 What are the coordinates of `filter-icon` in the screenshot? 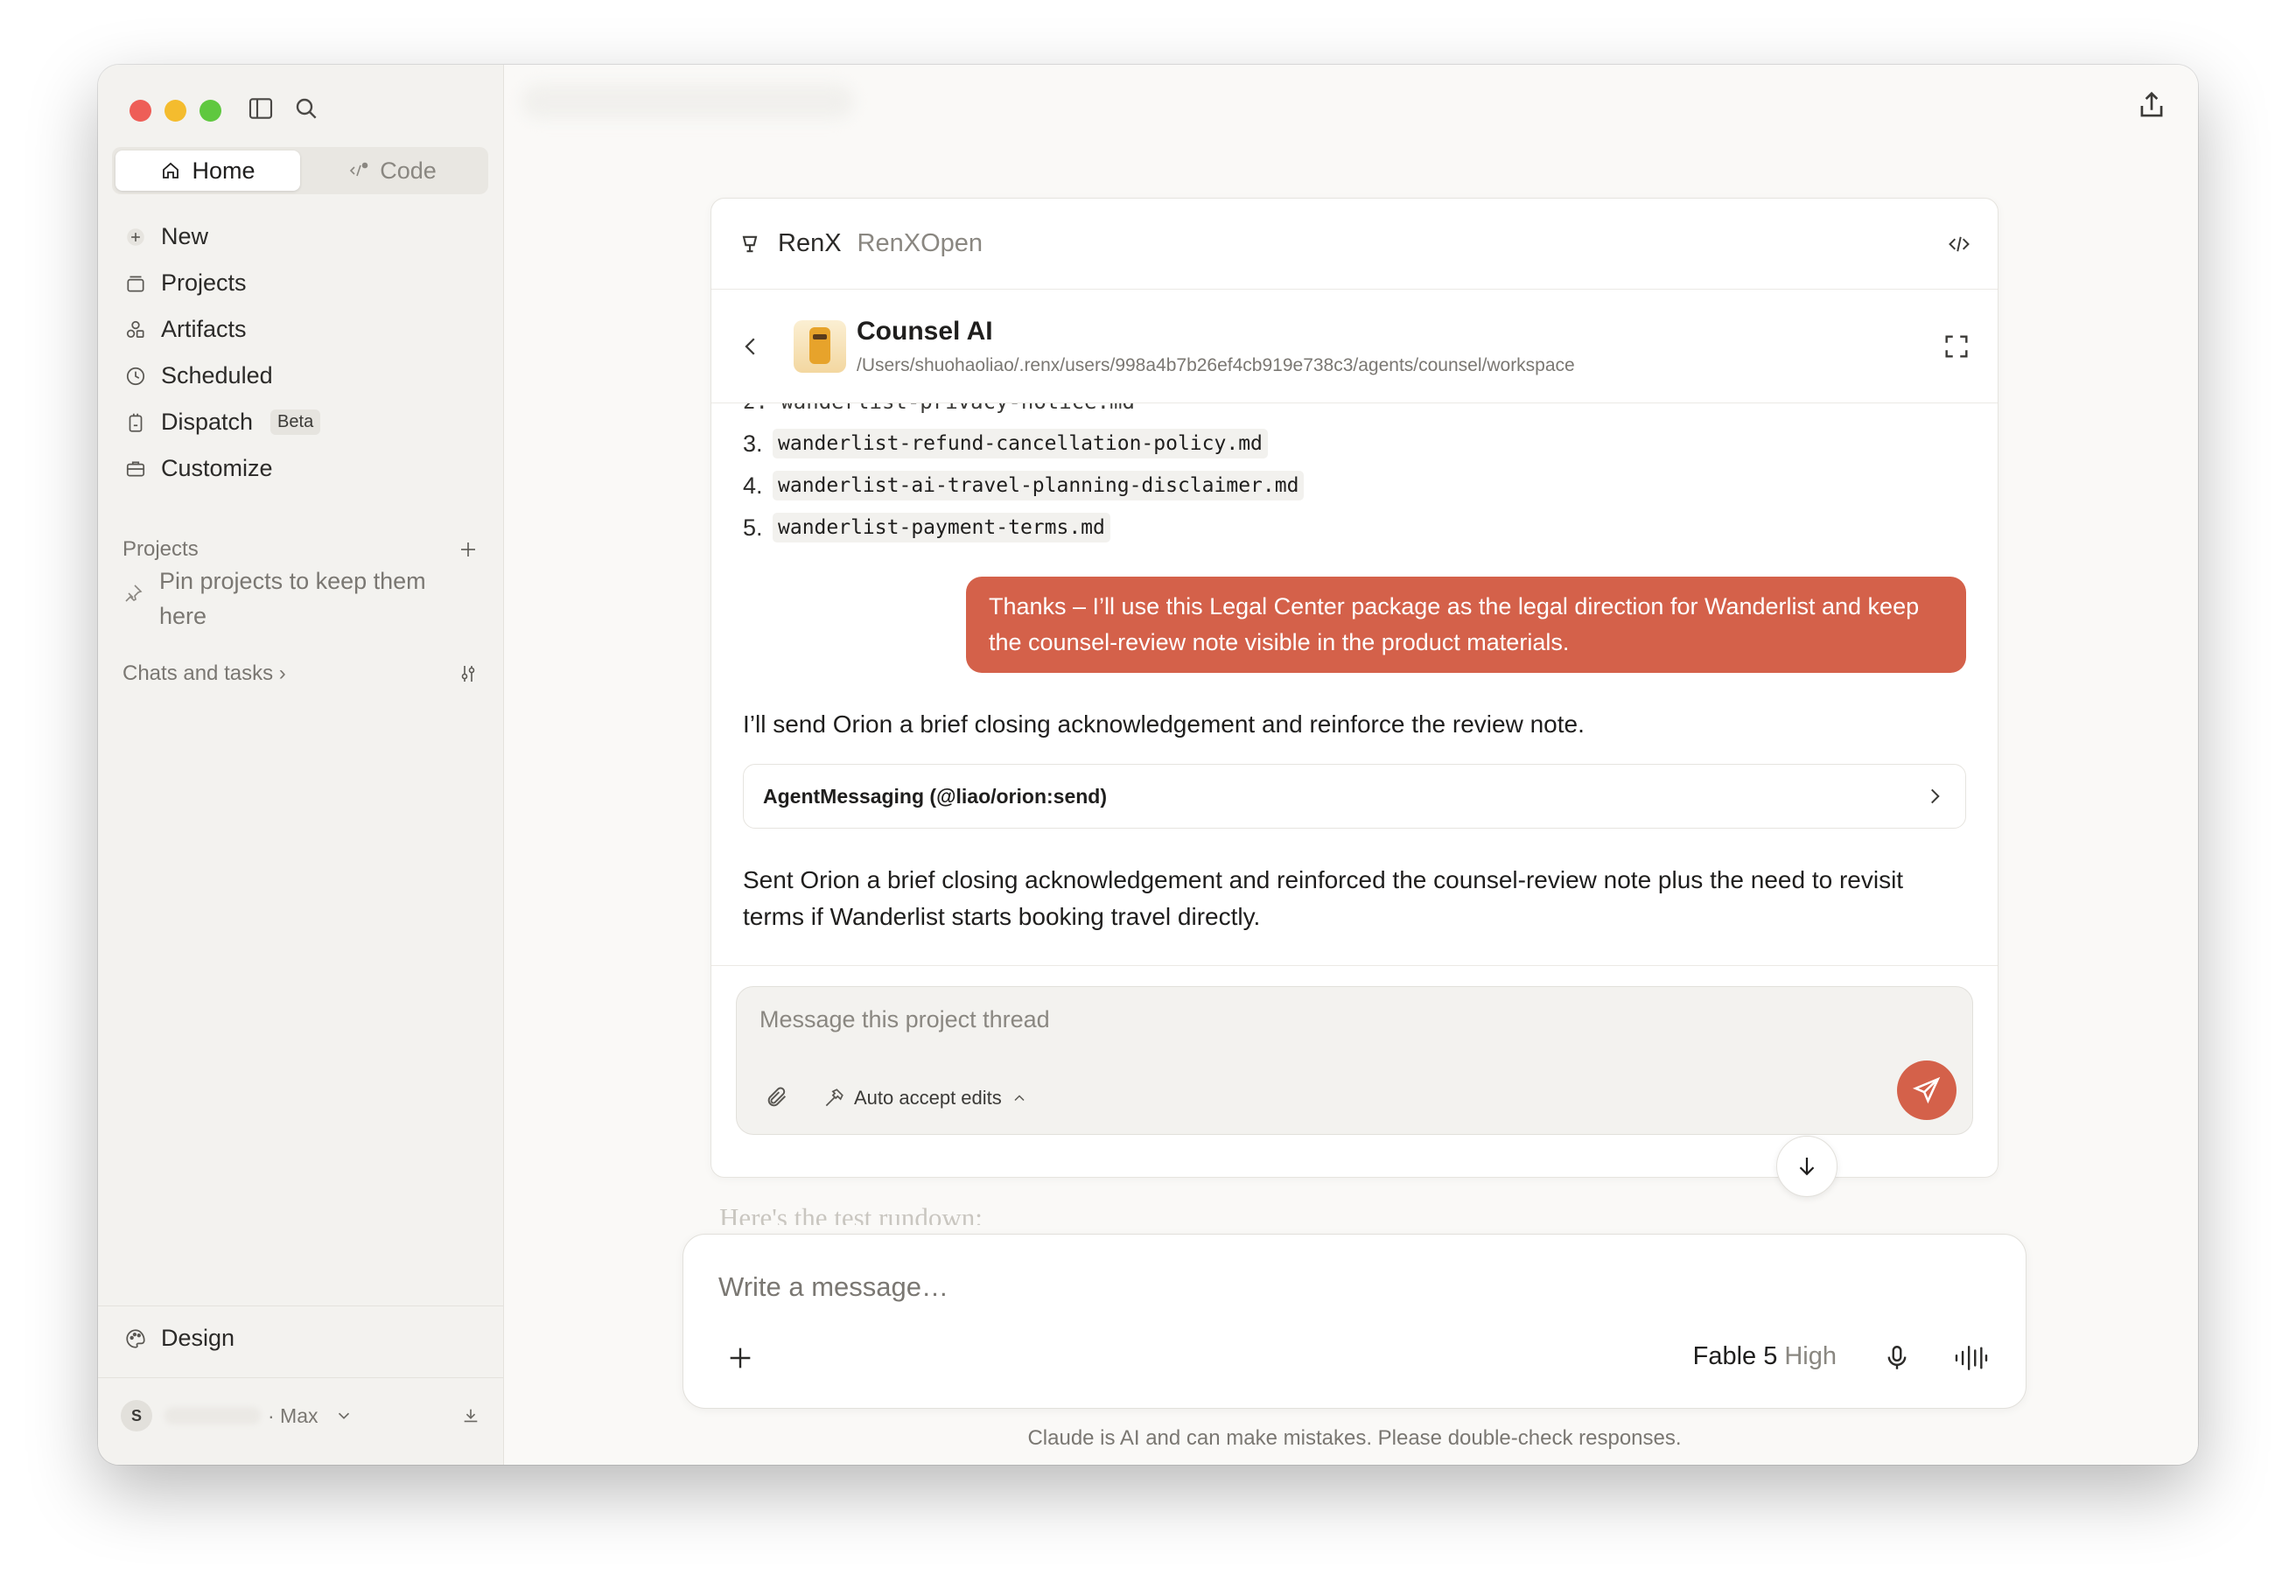 It's located at (468, 673).